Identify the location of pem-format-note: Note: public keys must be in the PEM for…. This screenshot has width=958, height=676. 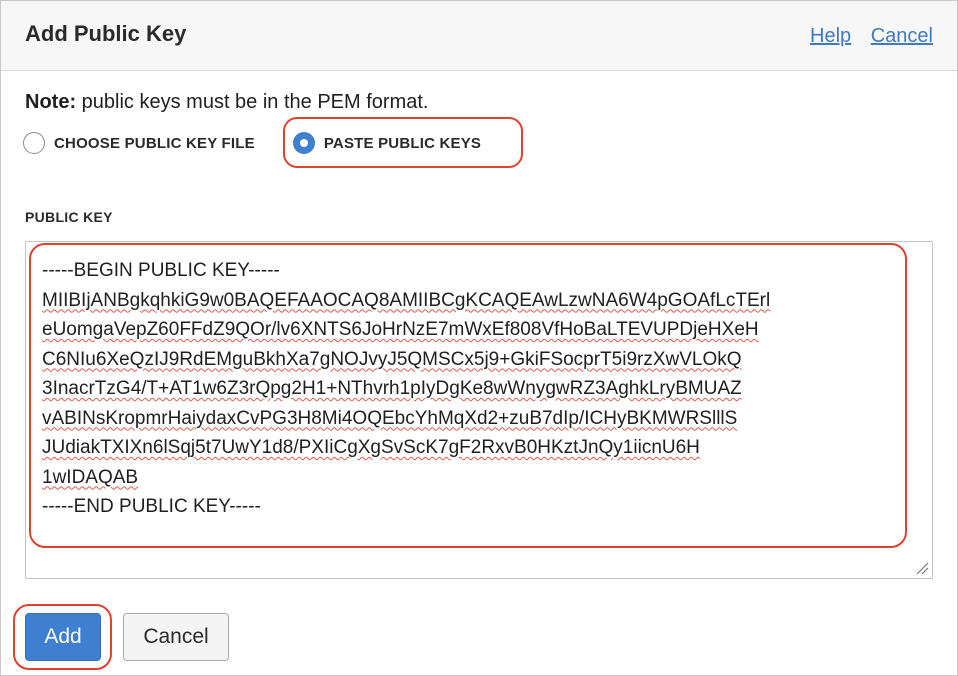
(226, 102).